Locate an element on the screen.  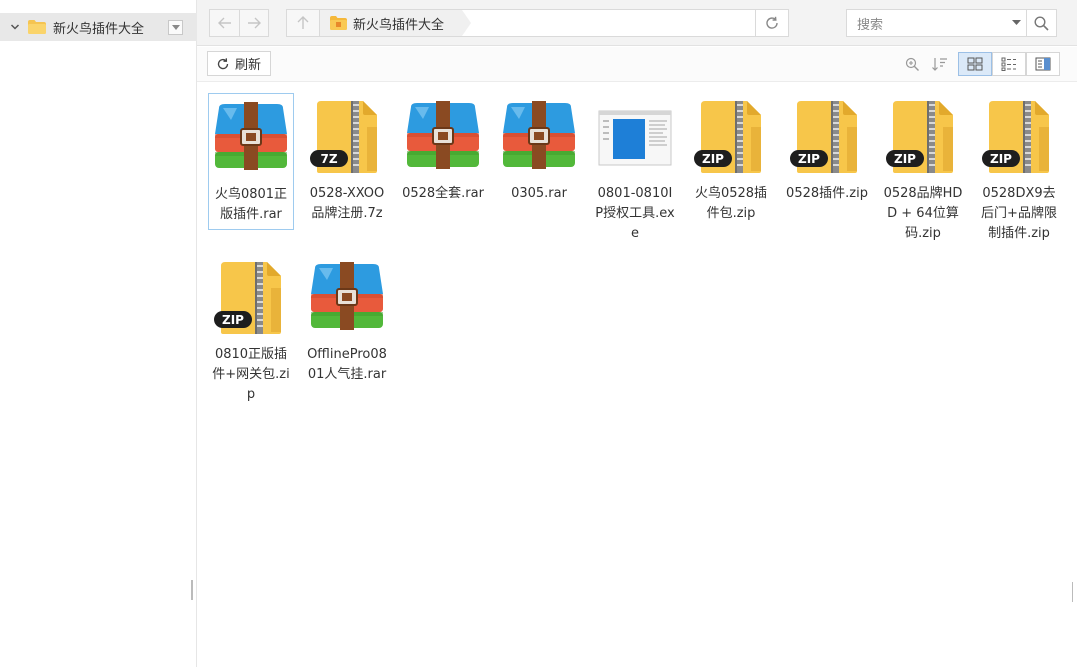
file-item: ZIP 0528DX9去后门+品牌限制插件.zip is located at coordinates (1019, 170).